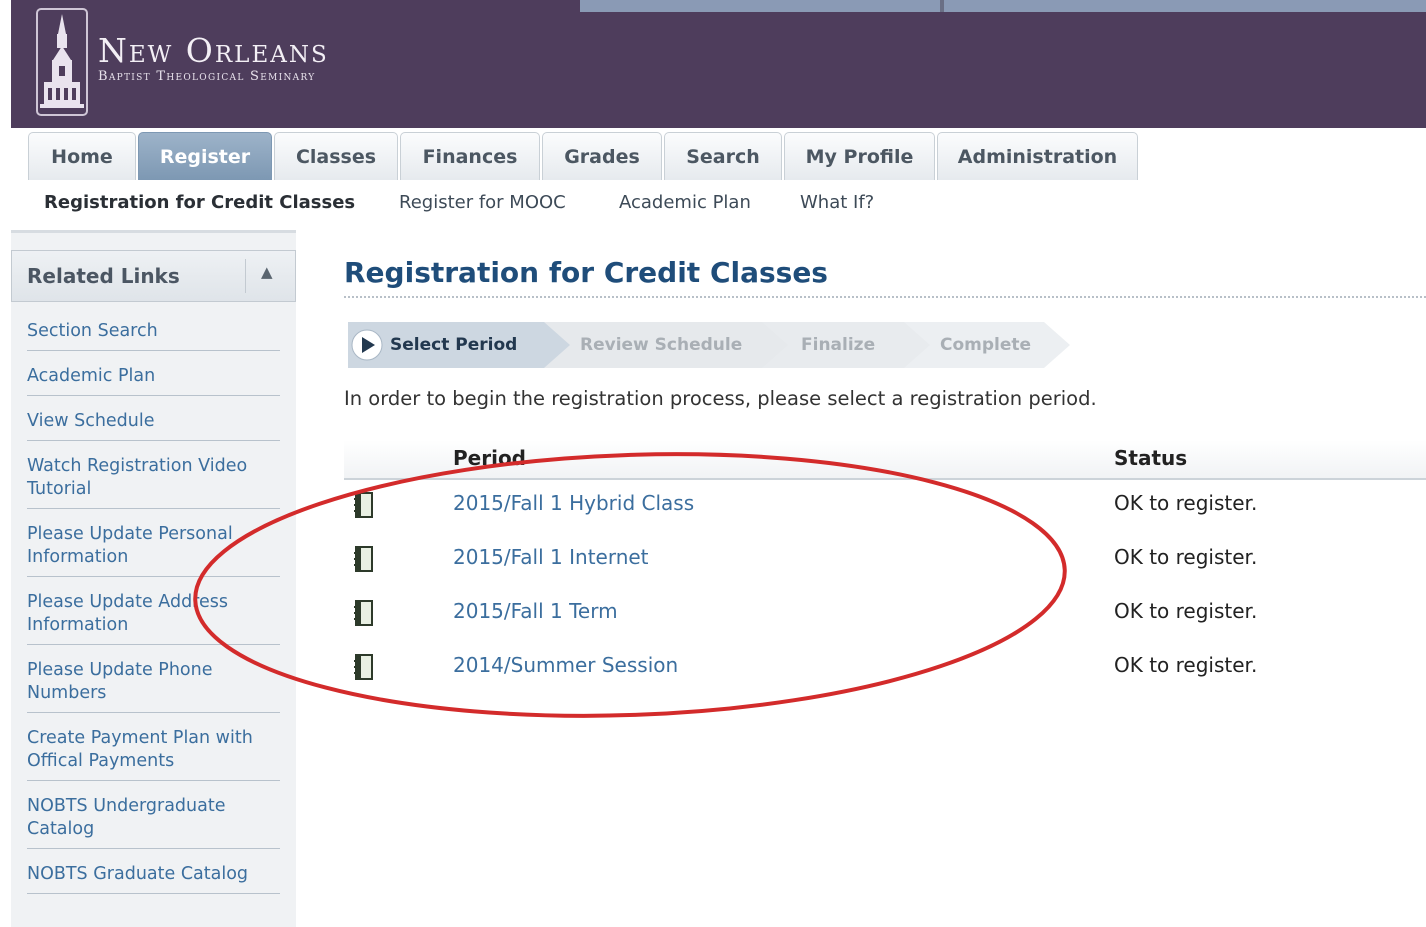  Describe the element at coordinates (1037, 156) in the screenshot. I see `tab-administration: Administration` at that location.